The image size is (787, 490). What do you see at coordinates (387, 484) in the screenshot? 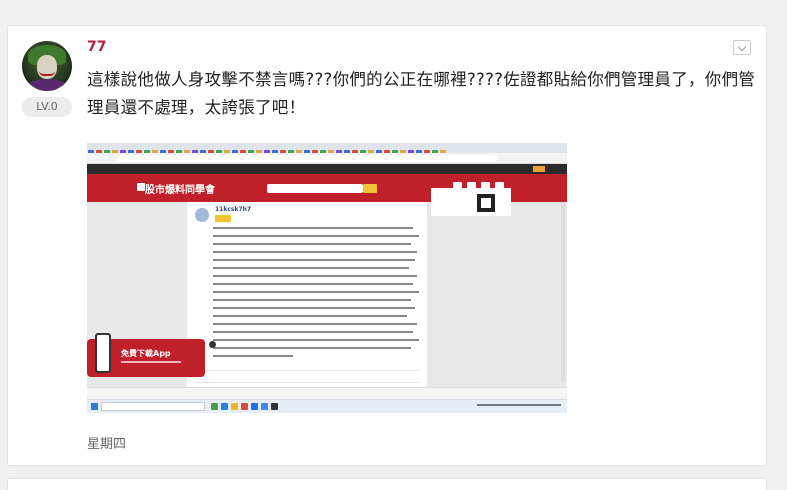
I see `next-post-card` at bounding box center [387, 484].